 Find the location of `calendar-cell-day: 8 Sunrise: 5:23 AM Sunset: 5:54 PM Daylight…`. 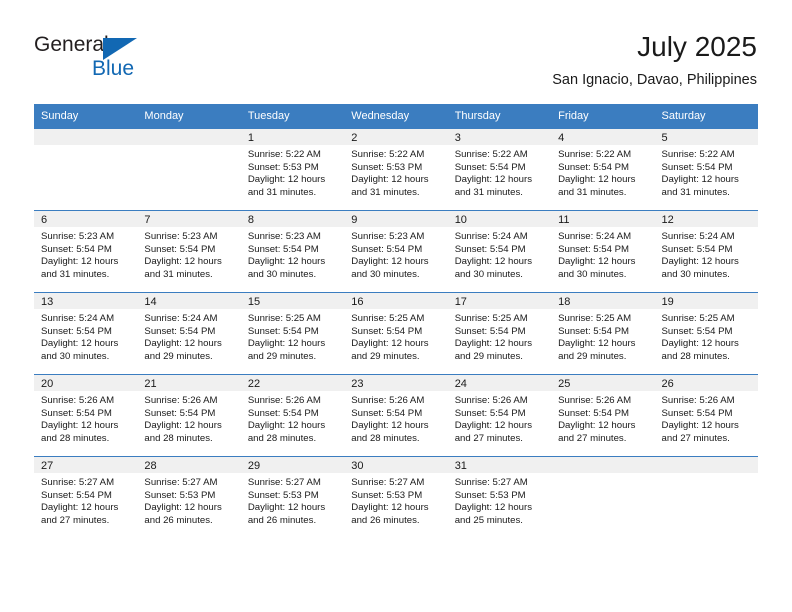

calendar-cell-day: 8 Sunrise: 5:23 AM Sunset: 5:54 PM Daylight… is located at coordinates (292, 251).